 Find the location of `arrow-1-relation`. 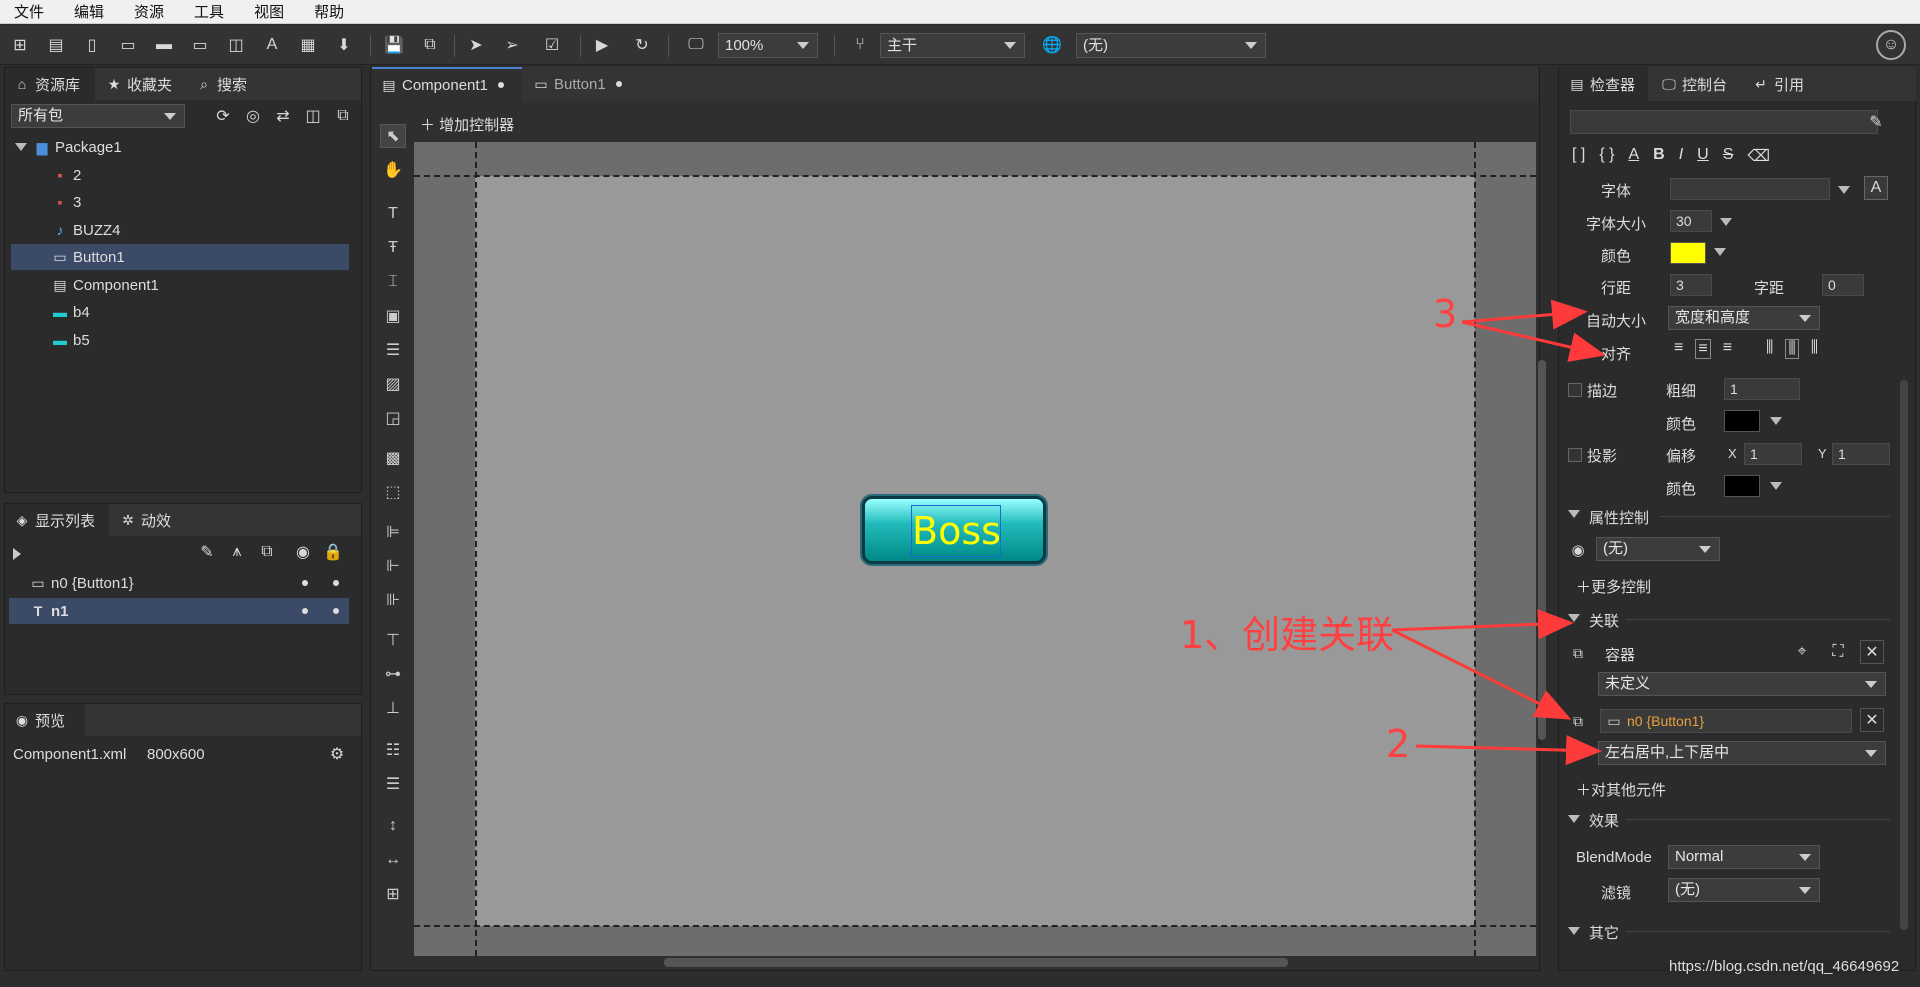

arrow-1-relation is located at coordinates (1482, 624).